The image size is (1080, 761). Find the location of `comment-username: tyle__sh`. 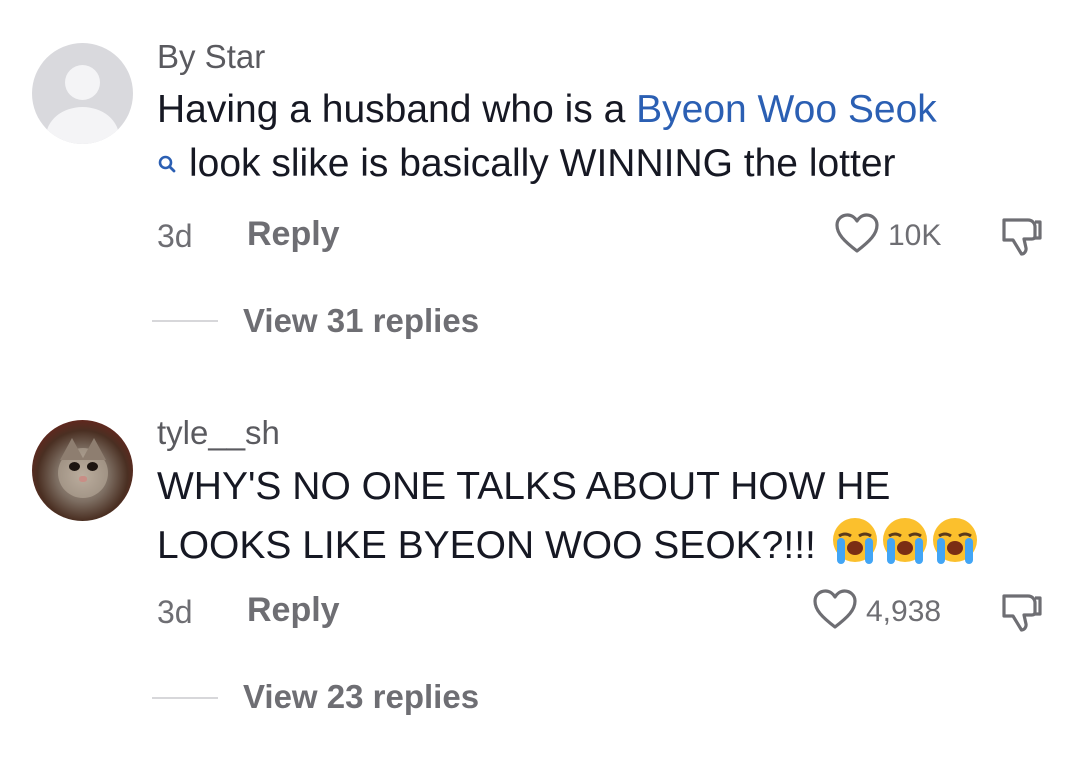

comment-username: tyle__sh is located at coordinates (218, 433).